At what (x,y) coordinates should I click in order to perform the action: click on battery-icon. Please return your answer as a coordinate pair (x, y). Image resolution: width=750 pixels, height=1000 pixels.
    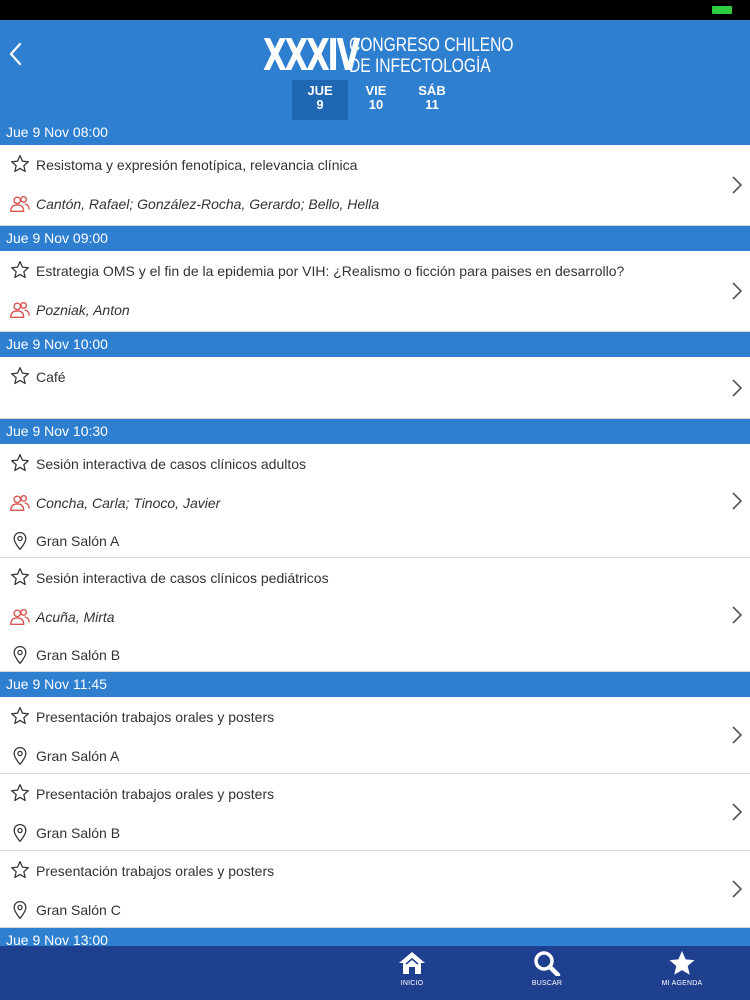
    Looking at the image, I should click on (722, 10).